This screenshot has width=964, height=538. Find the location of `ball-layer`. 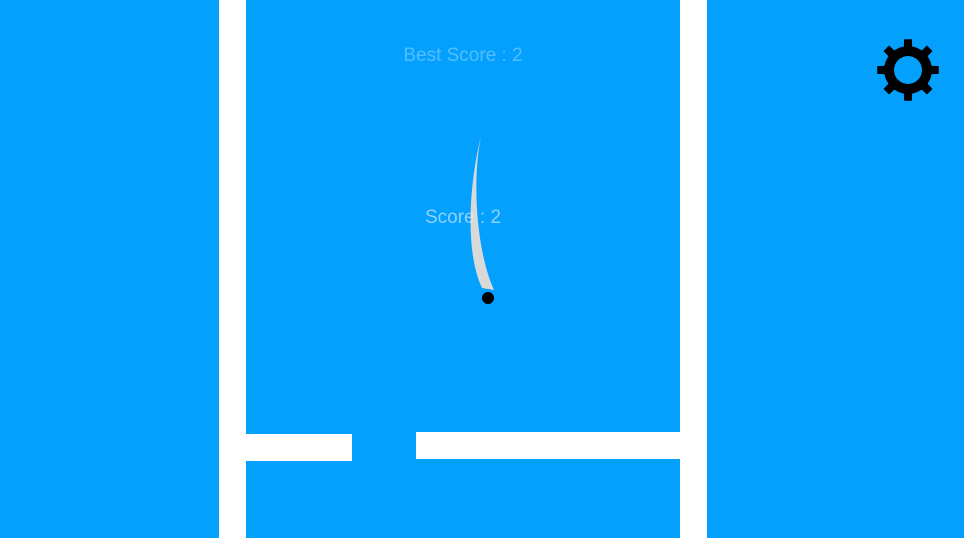

ball-layer is located at coordinates (482, 220).